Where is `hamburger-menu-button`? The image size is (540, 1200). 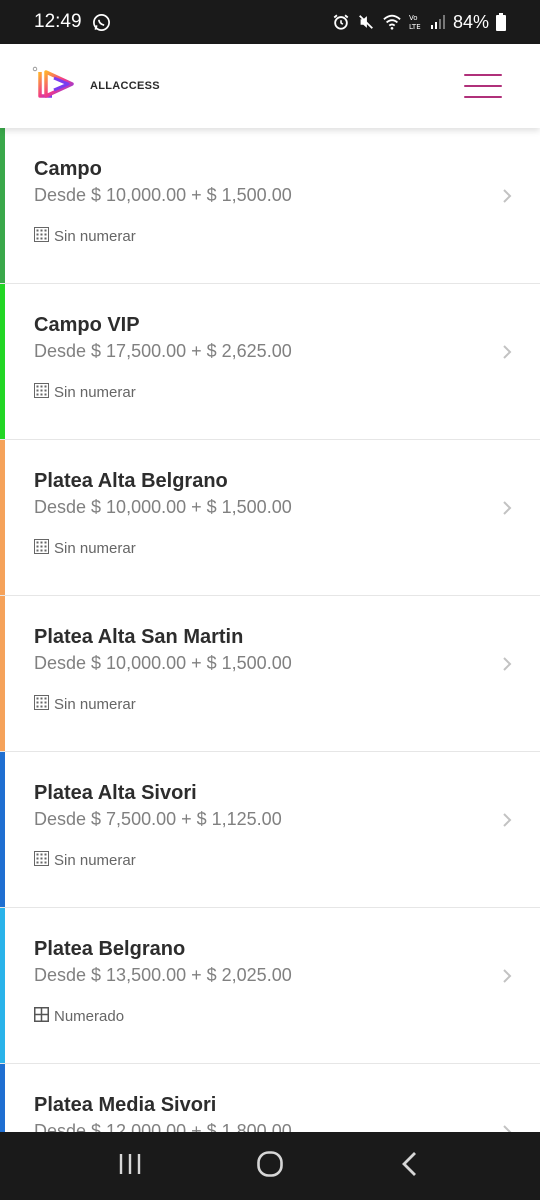 hamburger-menu-button is located at coordinates (483, 86).